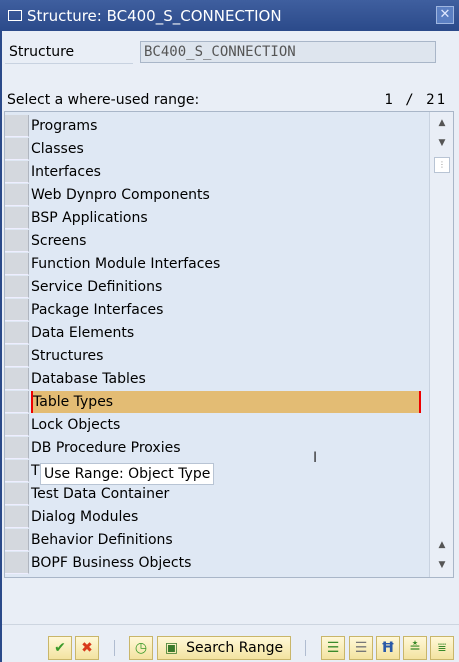  I want to click on list-item-label: Interfaces, so click(66, 171).